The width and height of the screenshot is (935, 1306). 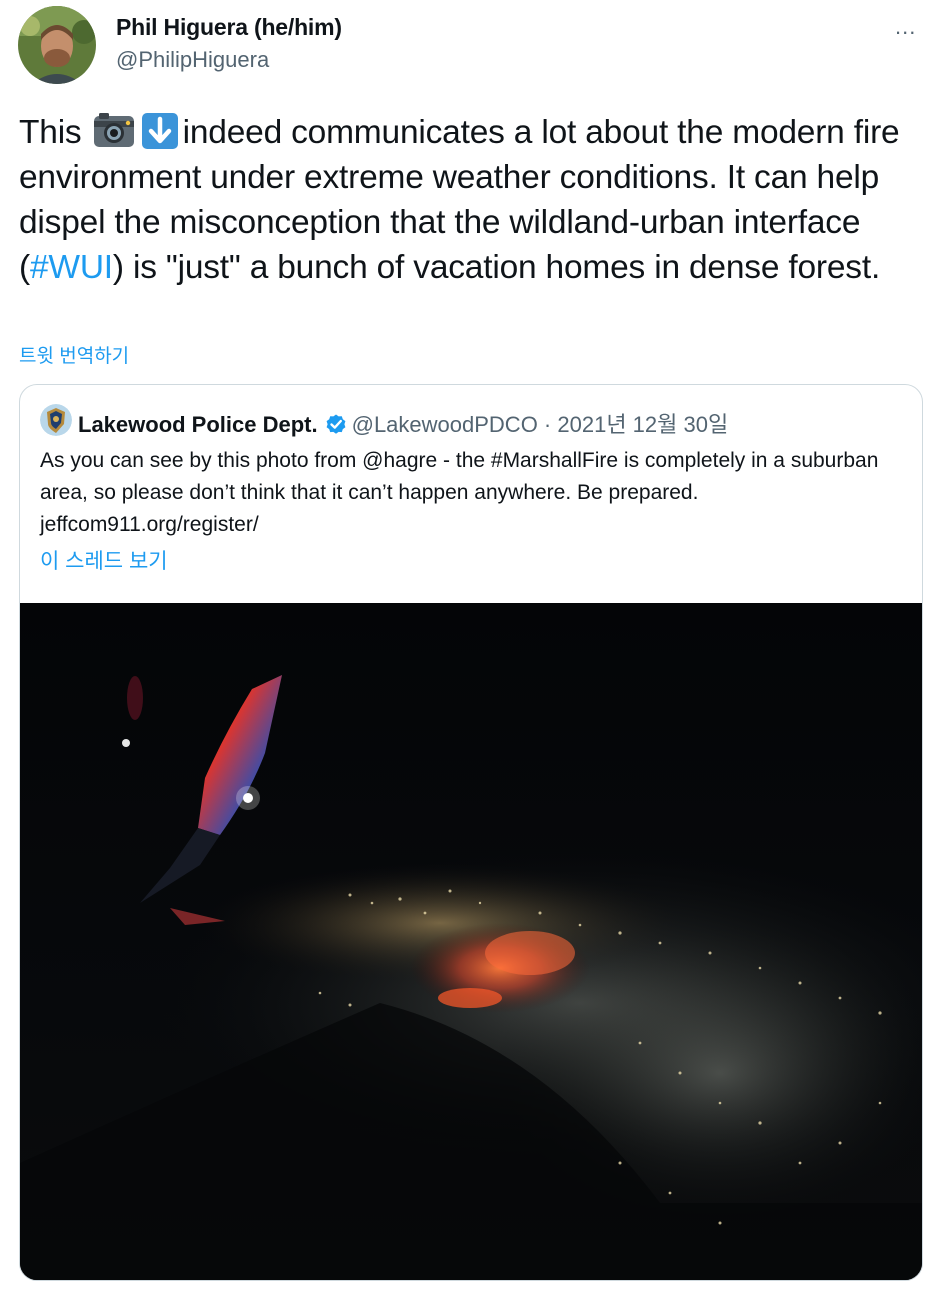 What do you see at coordinates (229, 27) in the screenshot?
I see `author-name: Phil Higuera (he/him)` at bounding box center [229, 27].